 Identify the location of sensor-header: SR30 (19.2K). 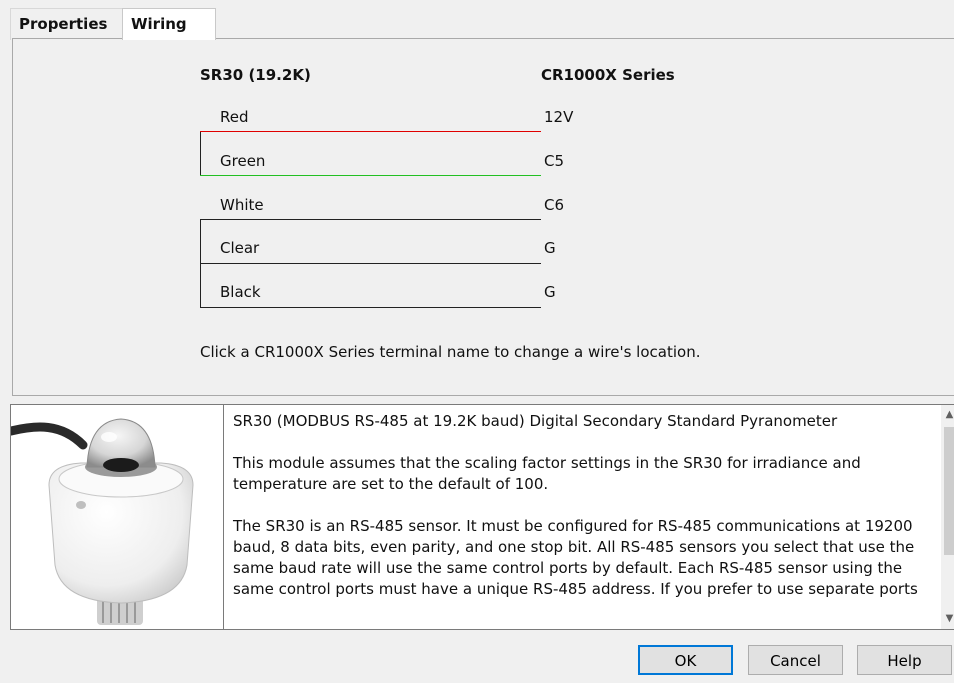
(255, 75).